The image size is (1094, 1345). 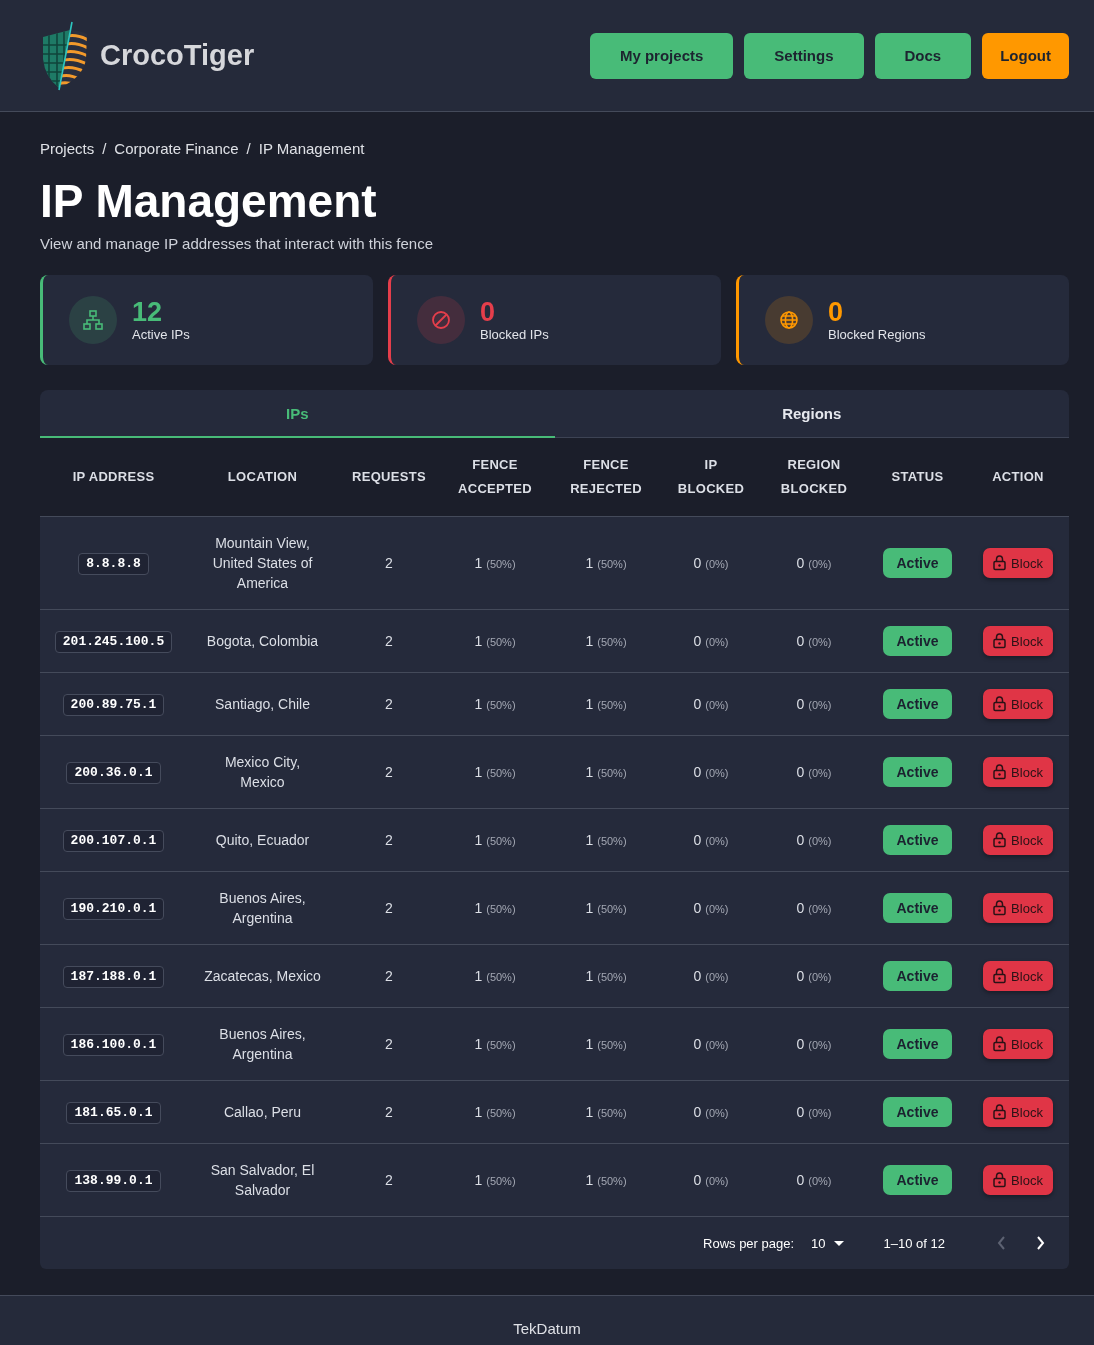 What do you see at coordinates (113, 1180) in the screenshot?
I see `ip-address: 138.99.0.1` at bounding box center [113, 1180].